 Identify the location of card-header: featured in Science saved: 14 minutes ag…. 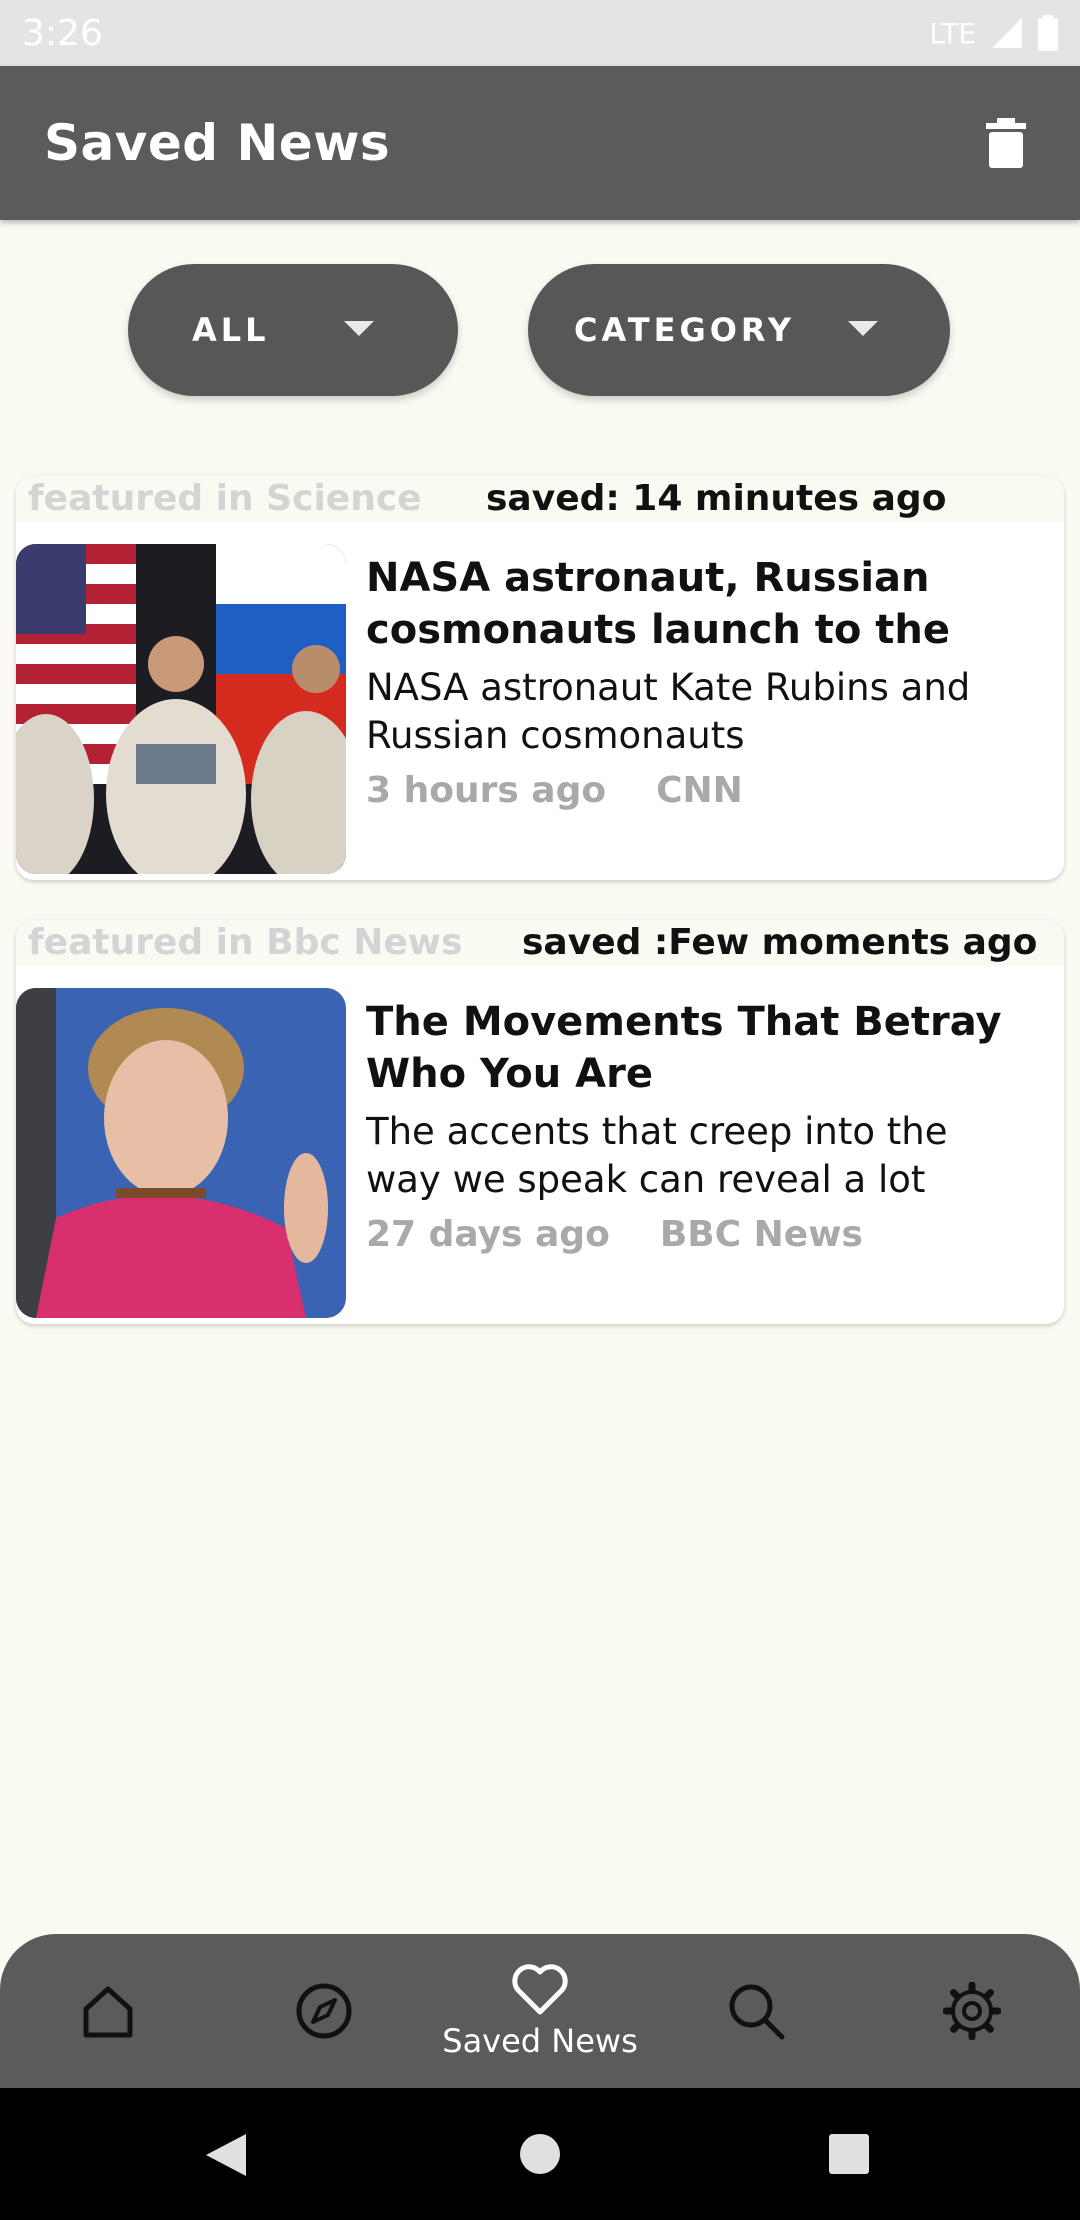
(540, 499).